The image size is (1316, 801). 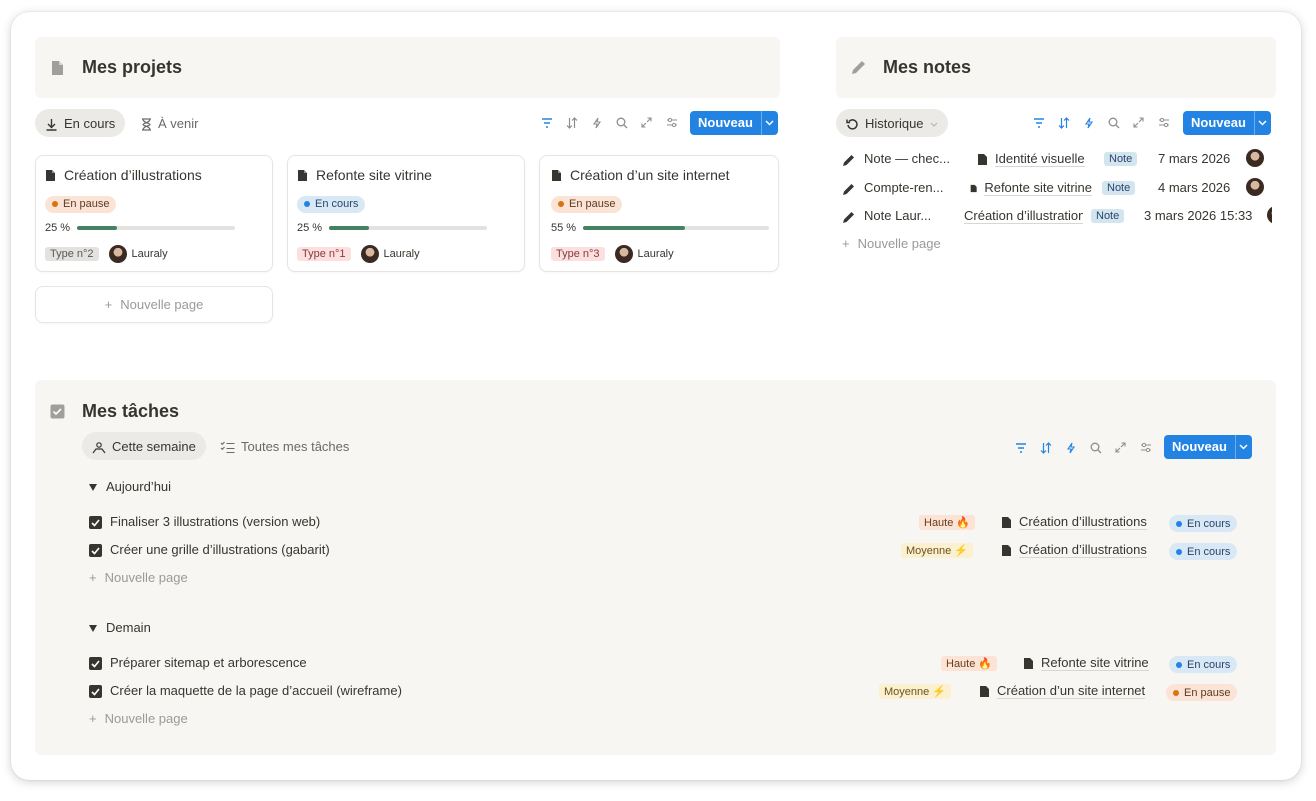 What do you see at coordinates (215, 521) in the screenshot?
I see `task-title: Finaliser 3 illustrations (version web)` at bounding box center [215, 521].